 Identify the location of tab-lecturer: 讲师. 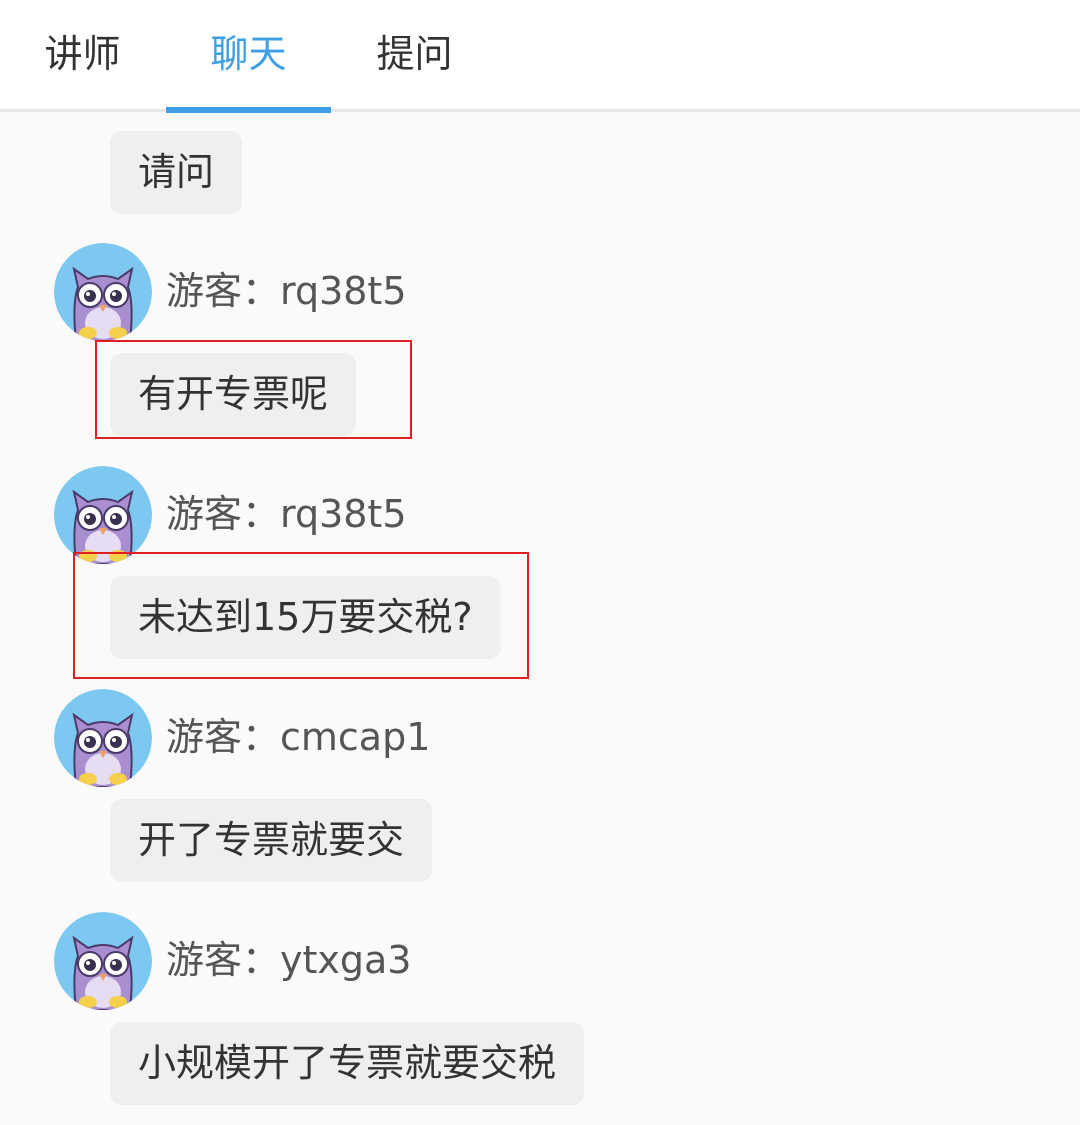
(82, 56).